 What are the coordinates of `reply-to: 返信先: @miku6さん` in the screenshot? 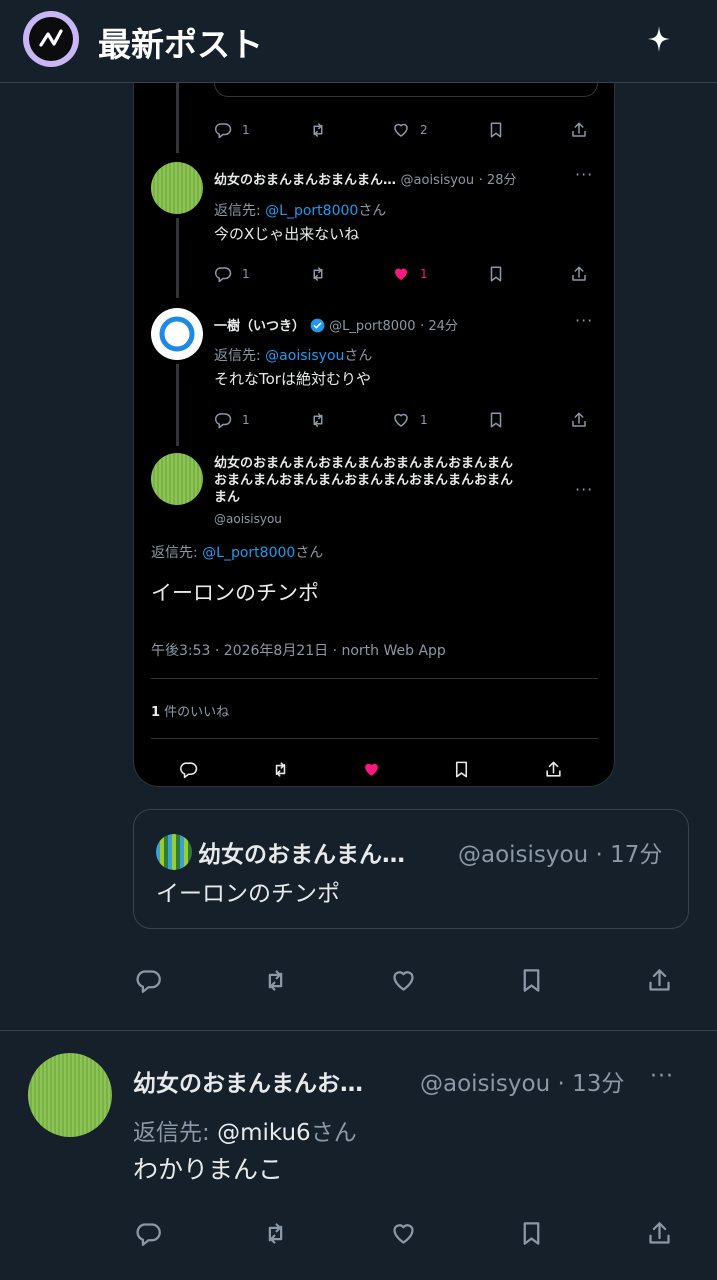 It's located at (245, 1133).